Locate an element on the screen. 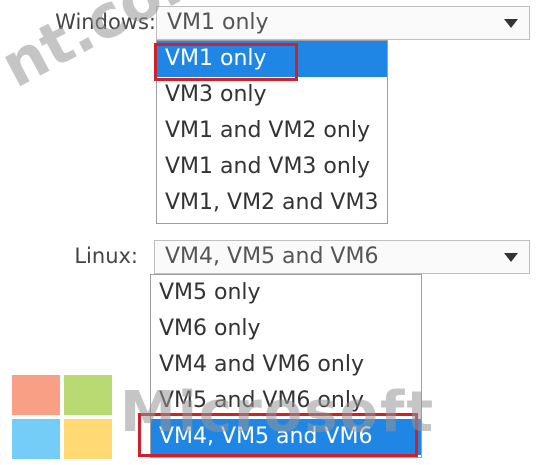  windows-select-value: VM1 only is located at coordinates (218, 22).